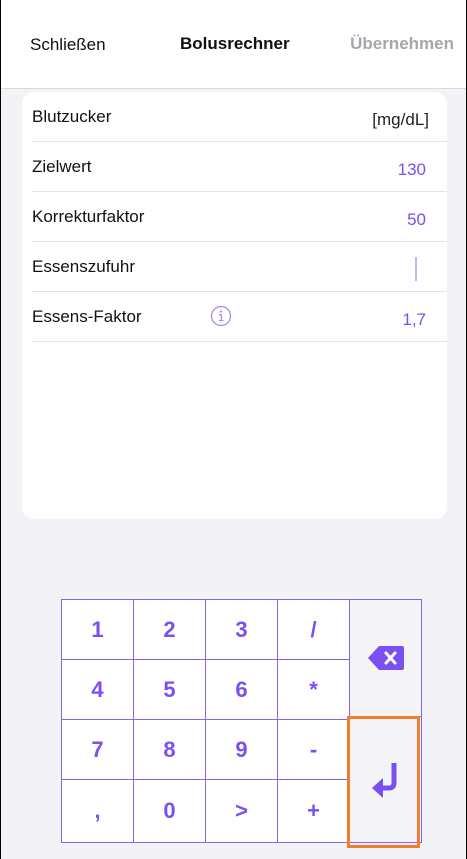 This screenshot has width=467, height=859. What do you see at coordinates (414, 320) in the screenshot?
I see `food-factor-field: 1,7` at bounding box center [414, 320].